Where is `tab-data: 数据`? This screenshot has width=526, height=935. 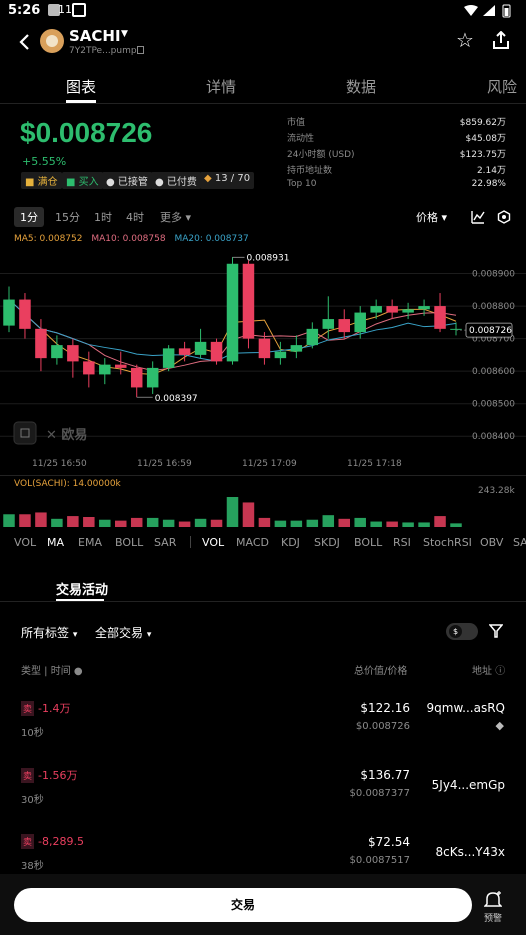
tab-data: 数据 is located at coordinates (361, 86).